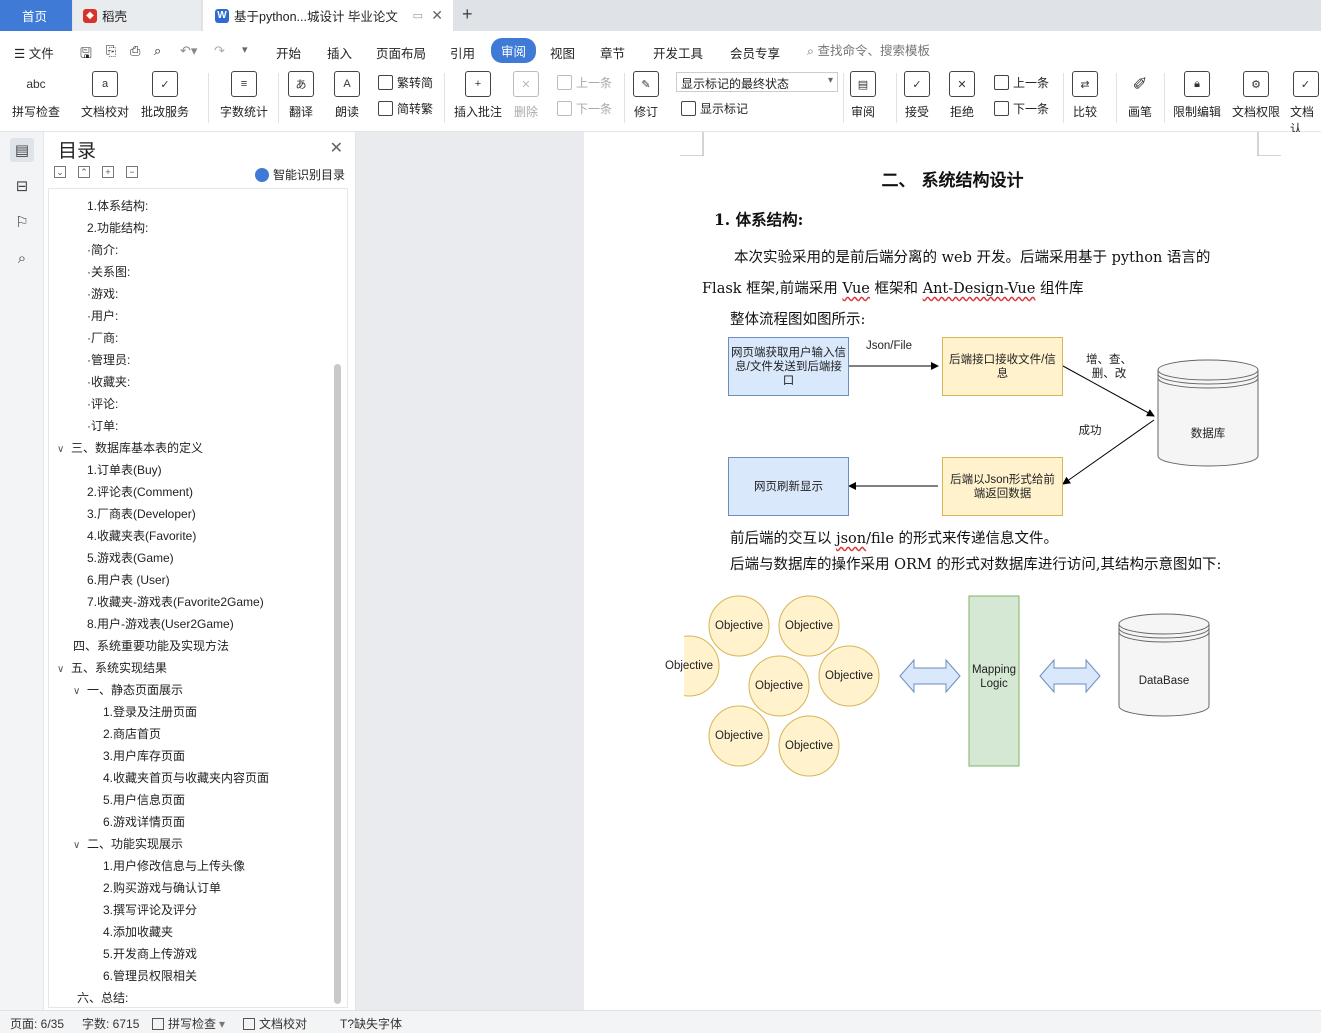 The width and height of the screenshot is (1321, 1033). I want to click on revise-service-button: ✓ 批改服务, so click(165, 95).